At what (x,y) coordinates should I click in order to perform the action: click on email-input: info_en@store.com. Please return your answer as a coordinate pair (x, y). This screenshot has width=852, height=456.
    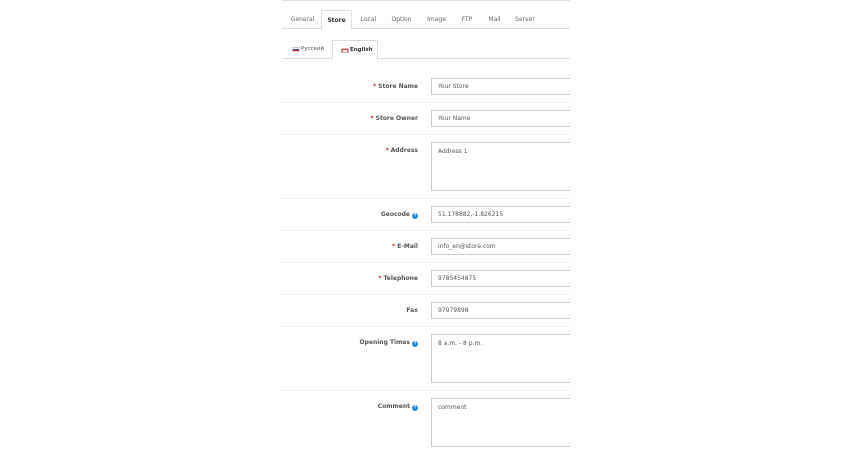
    Looking at the image, I should click on (500, 246).